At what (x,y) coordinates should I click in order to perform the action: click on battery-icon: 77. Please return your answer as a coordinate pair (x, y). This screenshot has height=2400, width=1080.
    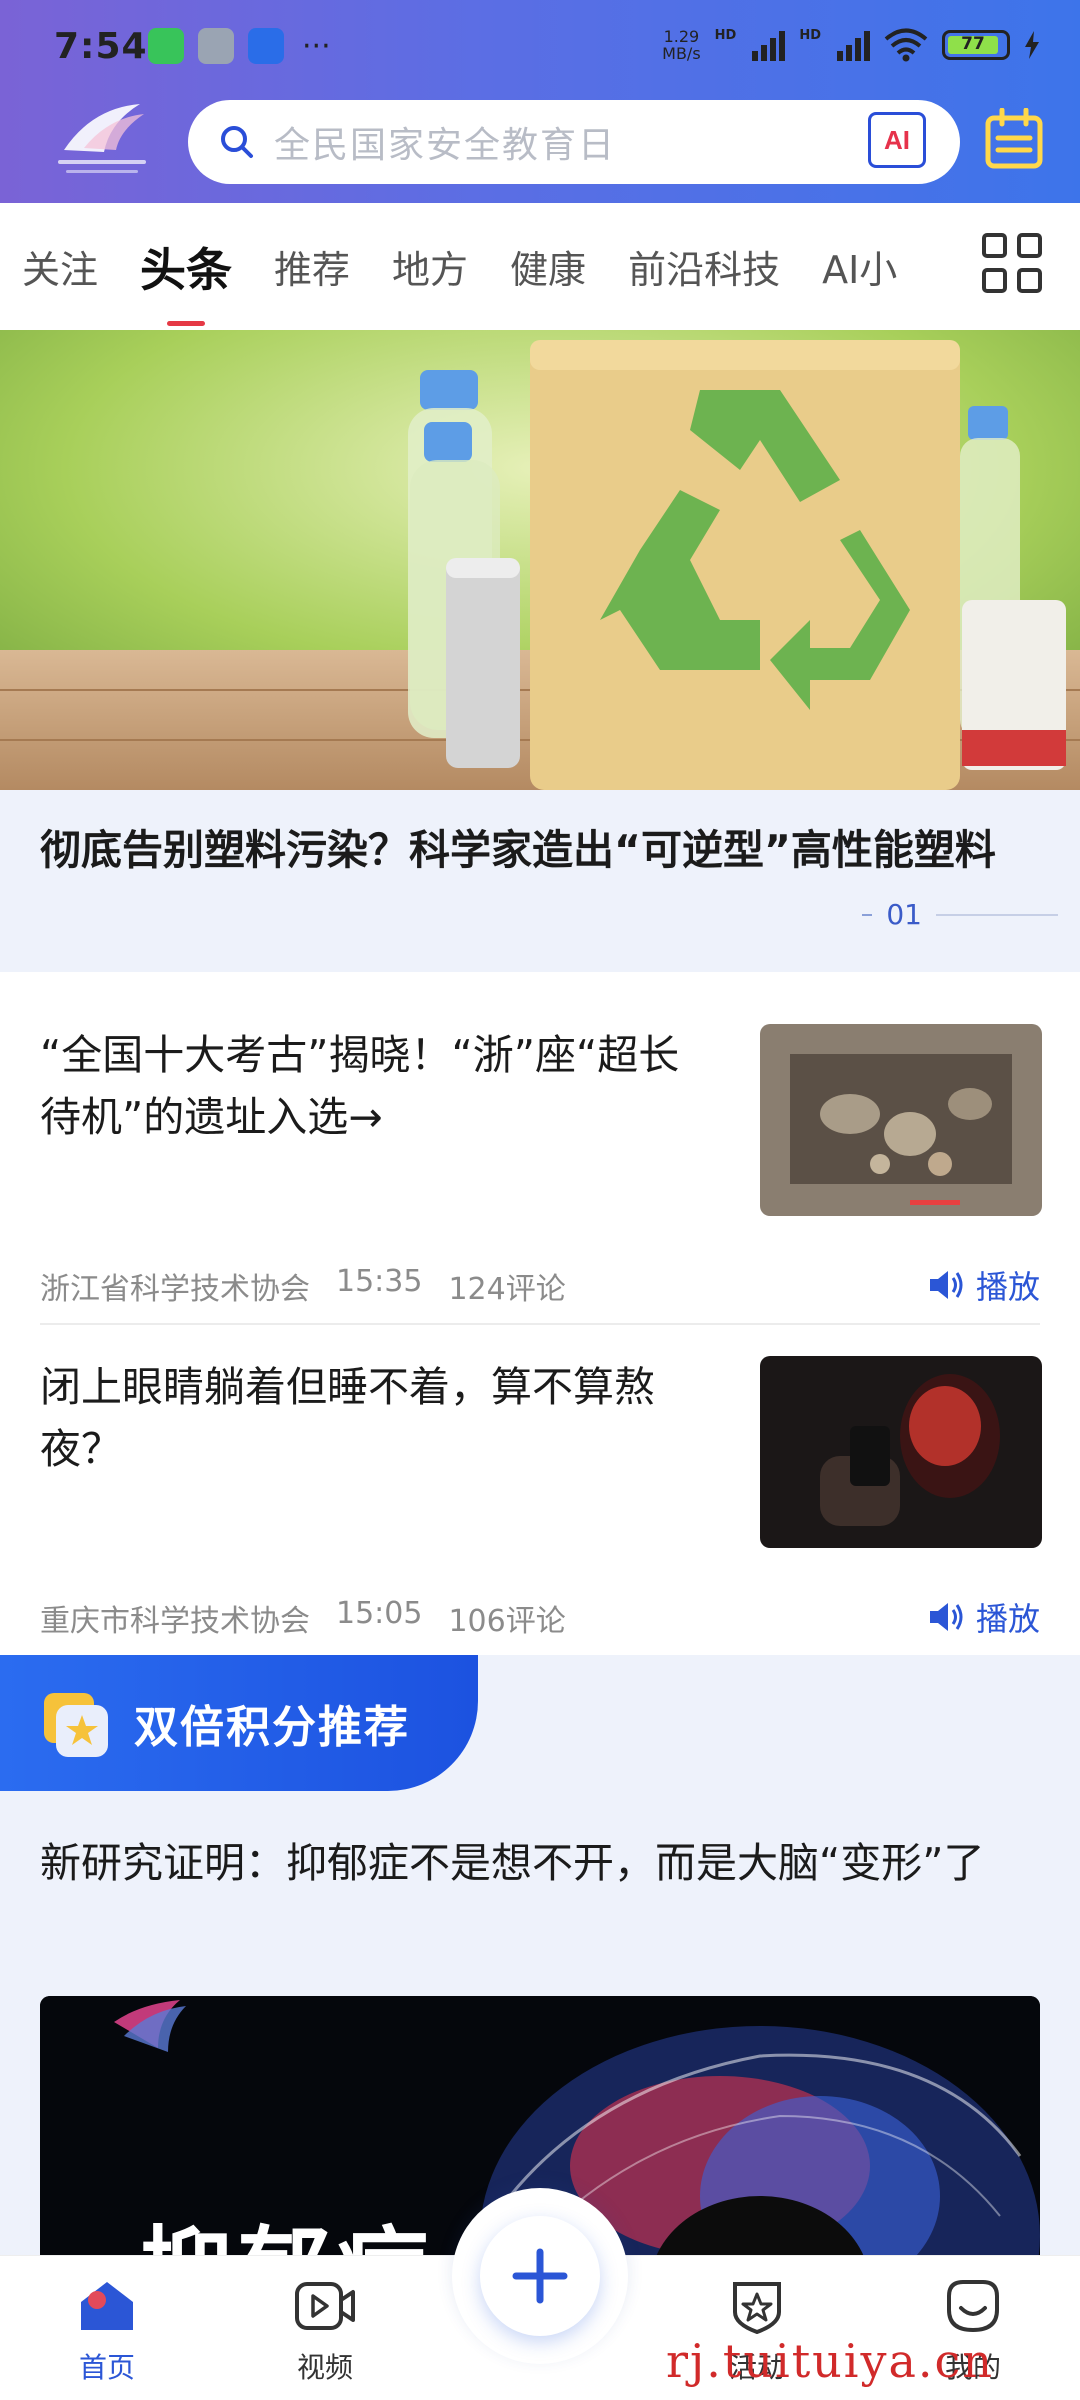
    Looking at the image, I should click on (976, 45).